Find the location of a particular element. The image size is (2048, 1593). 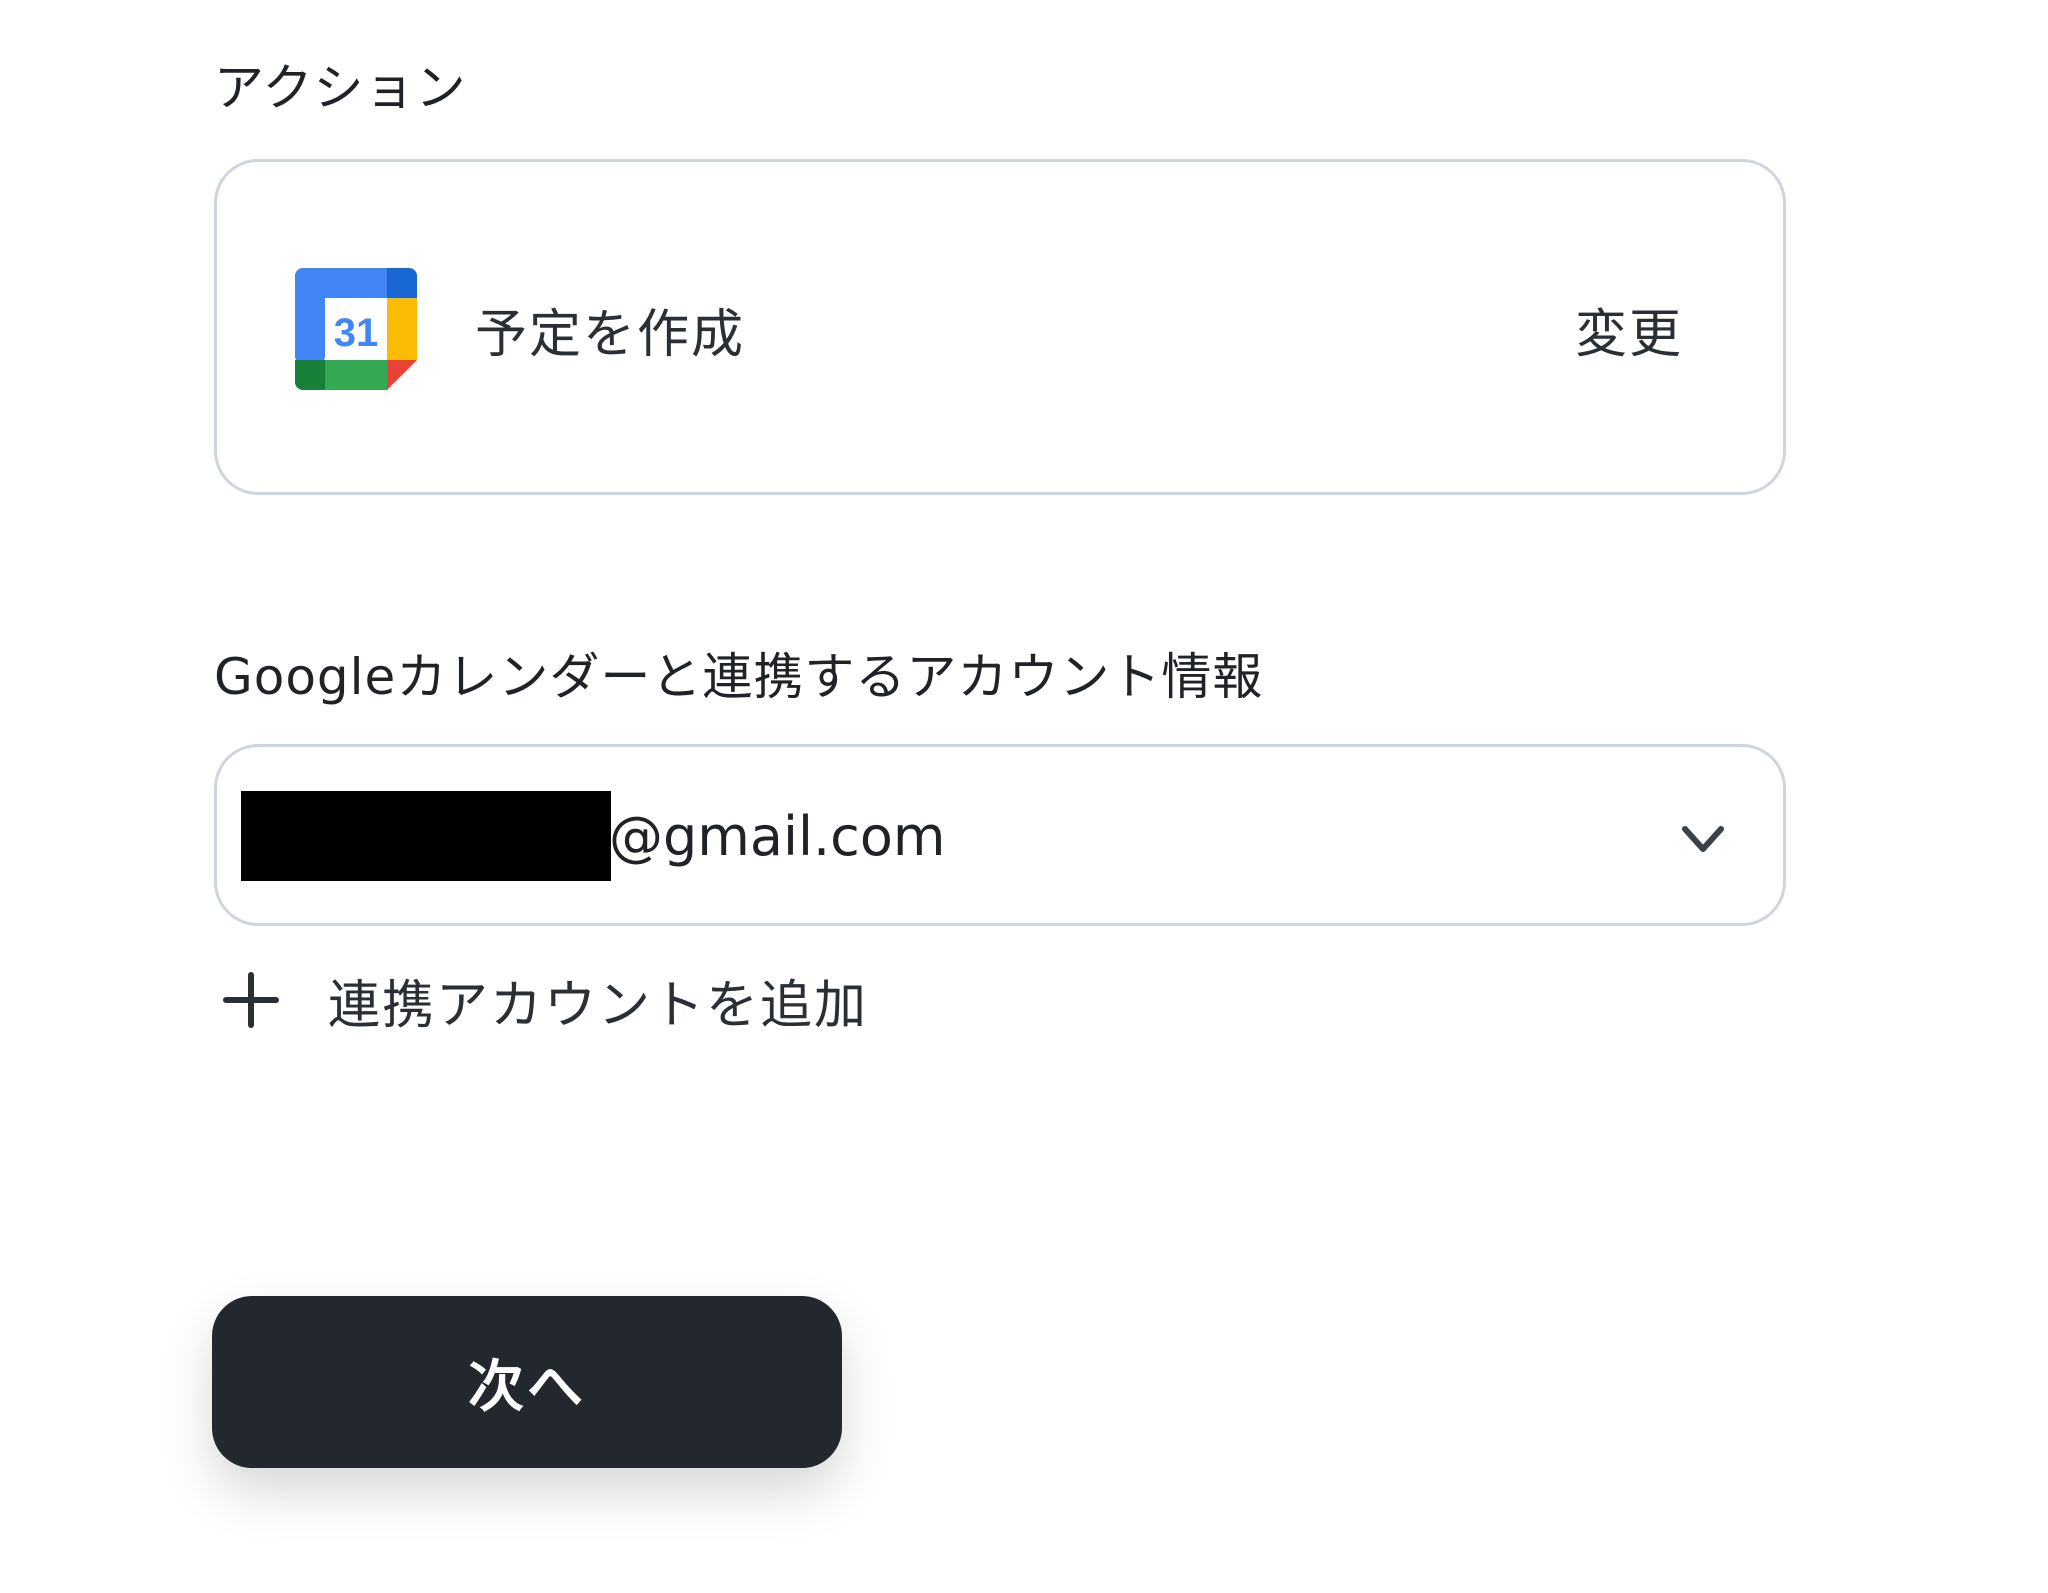

account-section-label: Googleカレンダーと連携するアカウント情報 is located at coordinates (739, 677).